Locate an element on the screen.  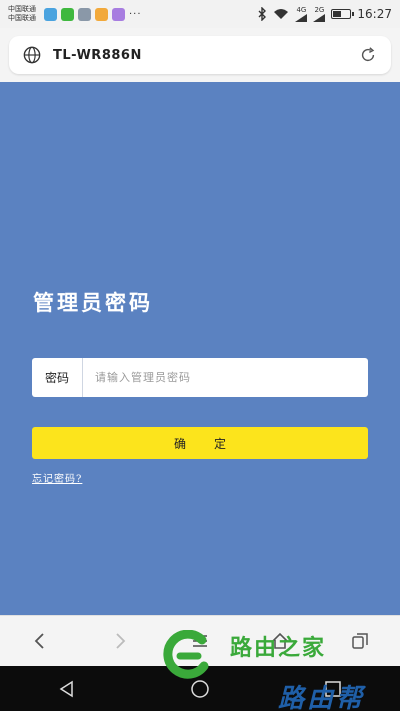
browser-toolbar is located at coordinates (200, 640).